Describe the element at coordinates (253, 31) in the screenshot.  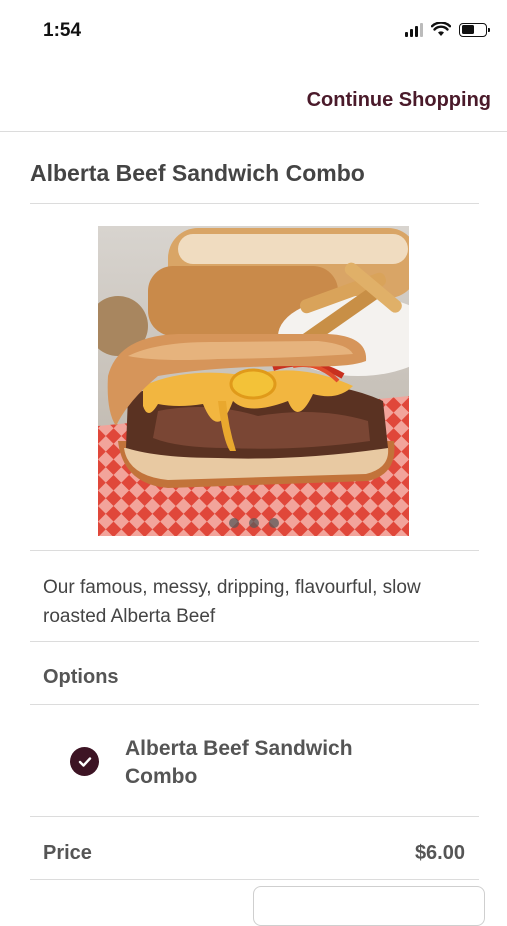
I see `status-bar: 1:54` at that location.